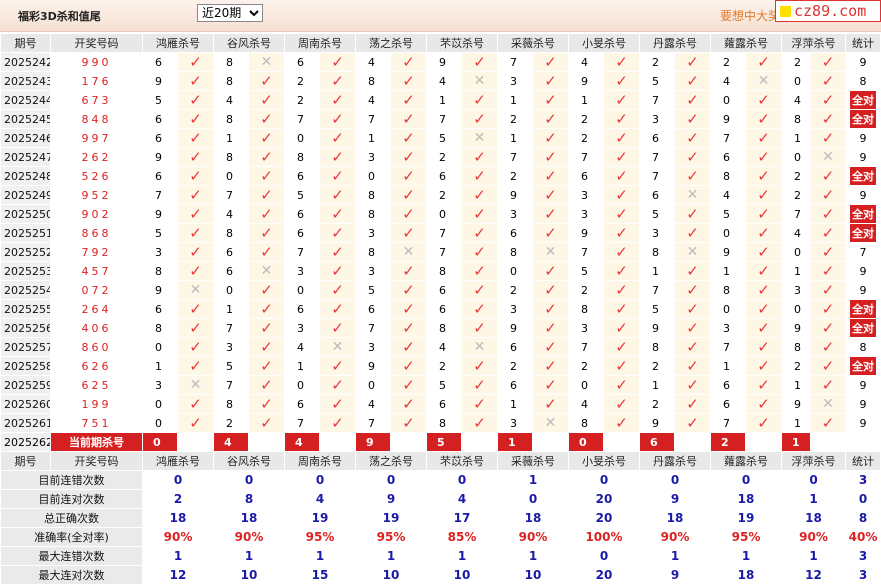  Describe the element at coordinates (440, 442) in the screenshot. I see `current-issue-row: 2025262 当前期杀号 0 4 4 9 5 1 0 6 2 1` at that location.